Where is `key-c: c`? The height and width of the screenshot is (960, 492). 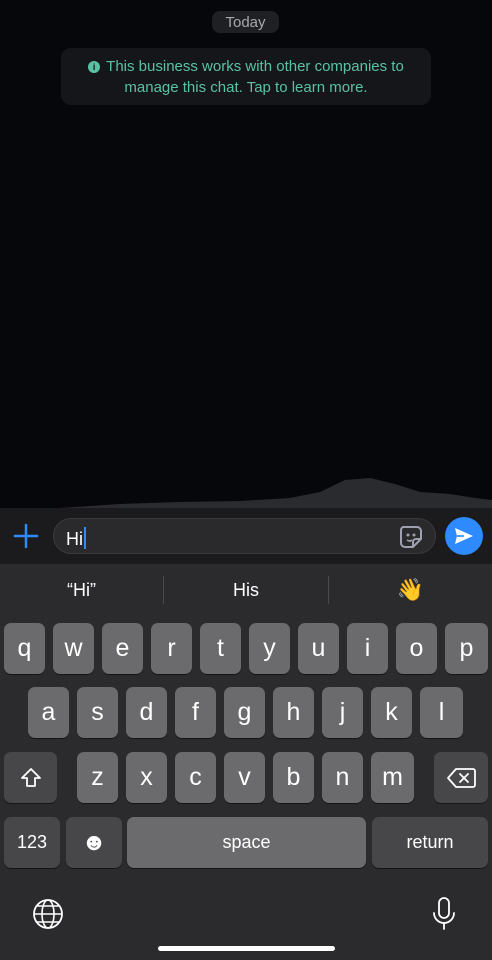
key-c: c is located at coordinates (195, 777).